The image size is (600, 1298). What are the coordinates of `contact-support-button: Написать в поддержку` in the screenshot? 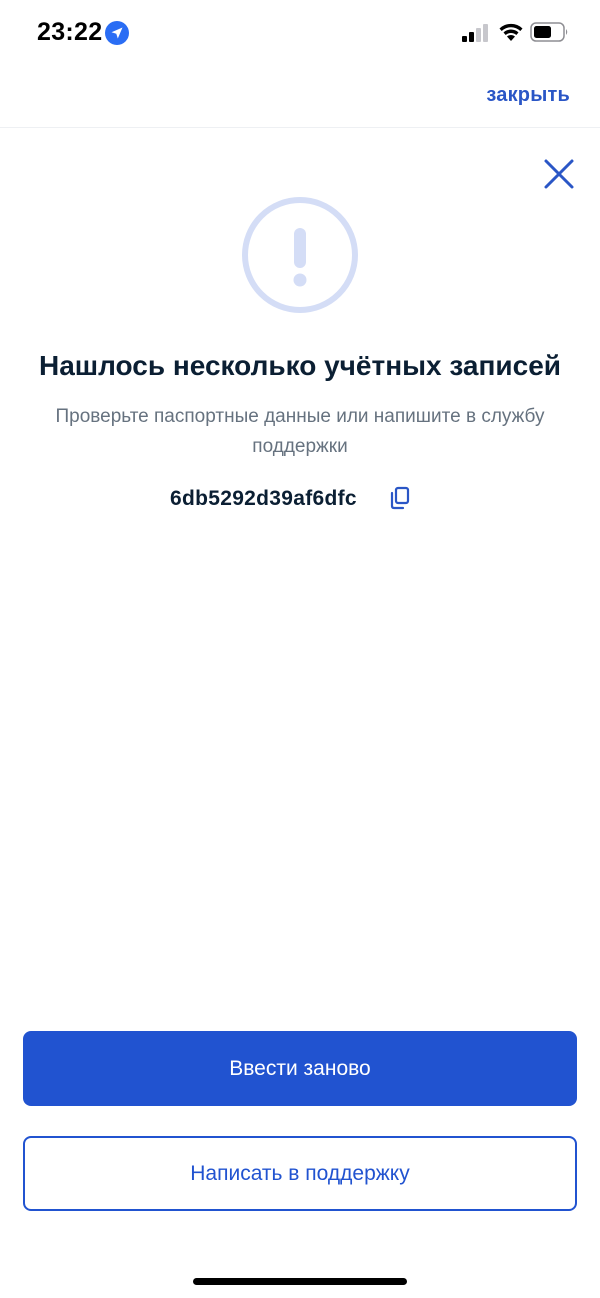 It's located at (300, 1173).